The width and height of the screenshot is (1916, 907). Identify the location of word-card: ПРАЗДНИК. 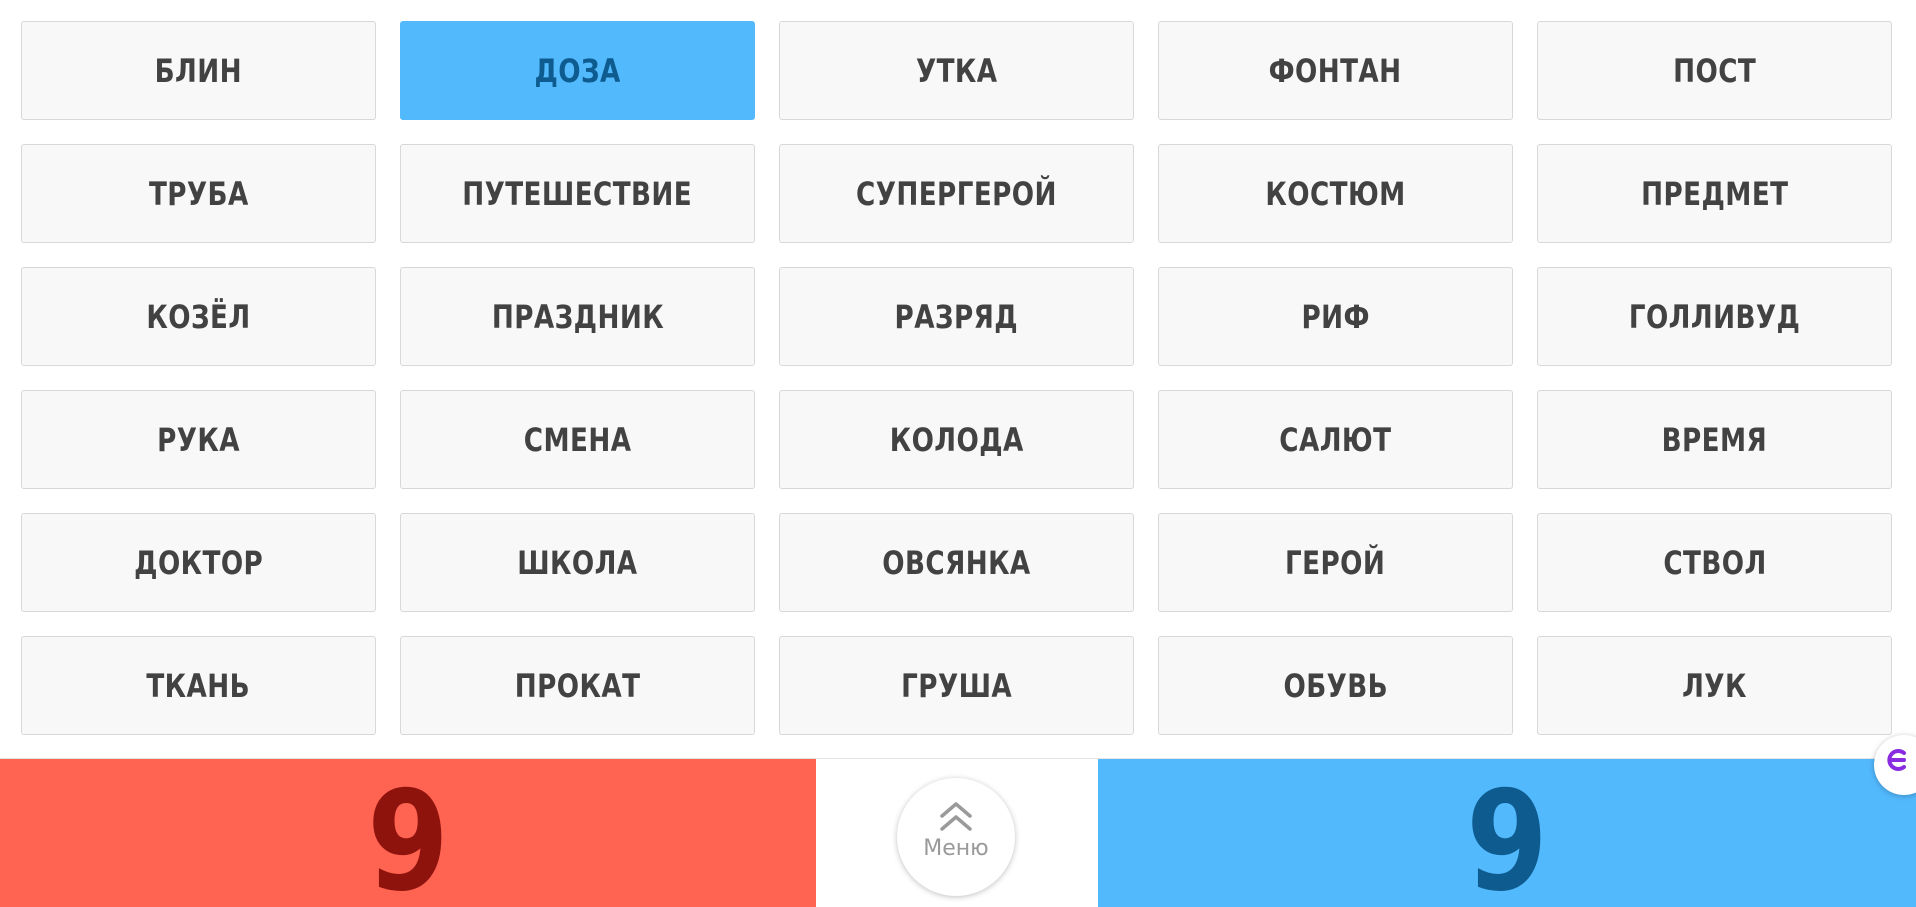
(577, 316).